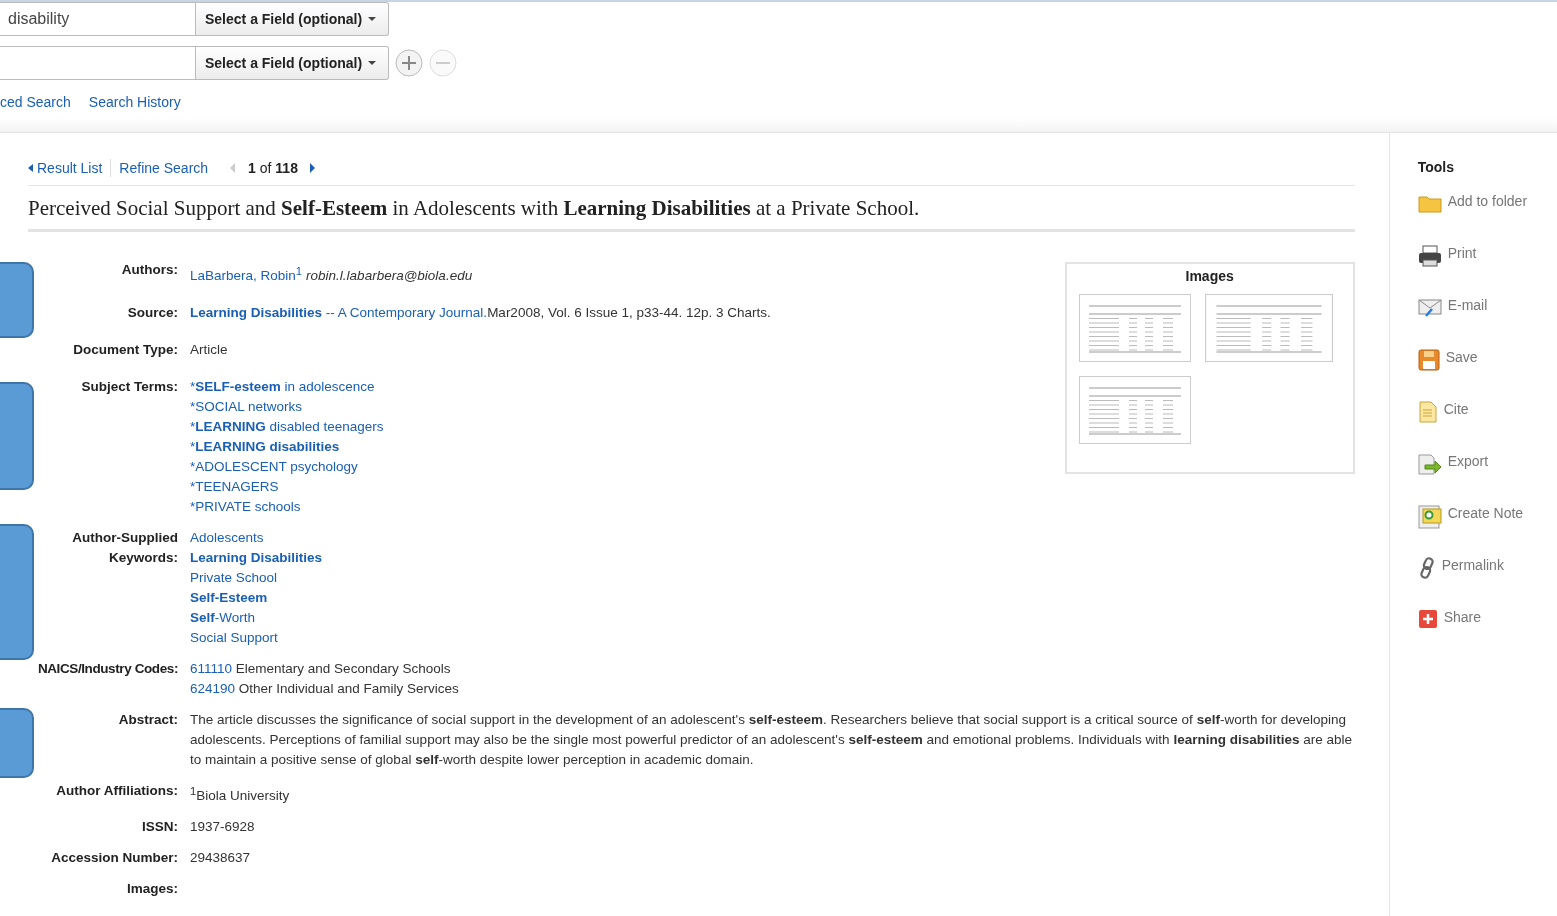 The image size is (1557, 916). Describe the element at coordinates (287, 426) in the screenshot. I see `term-link: *LEARNING disabled teenagers` at that location.